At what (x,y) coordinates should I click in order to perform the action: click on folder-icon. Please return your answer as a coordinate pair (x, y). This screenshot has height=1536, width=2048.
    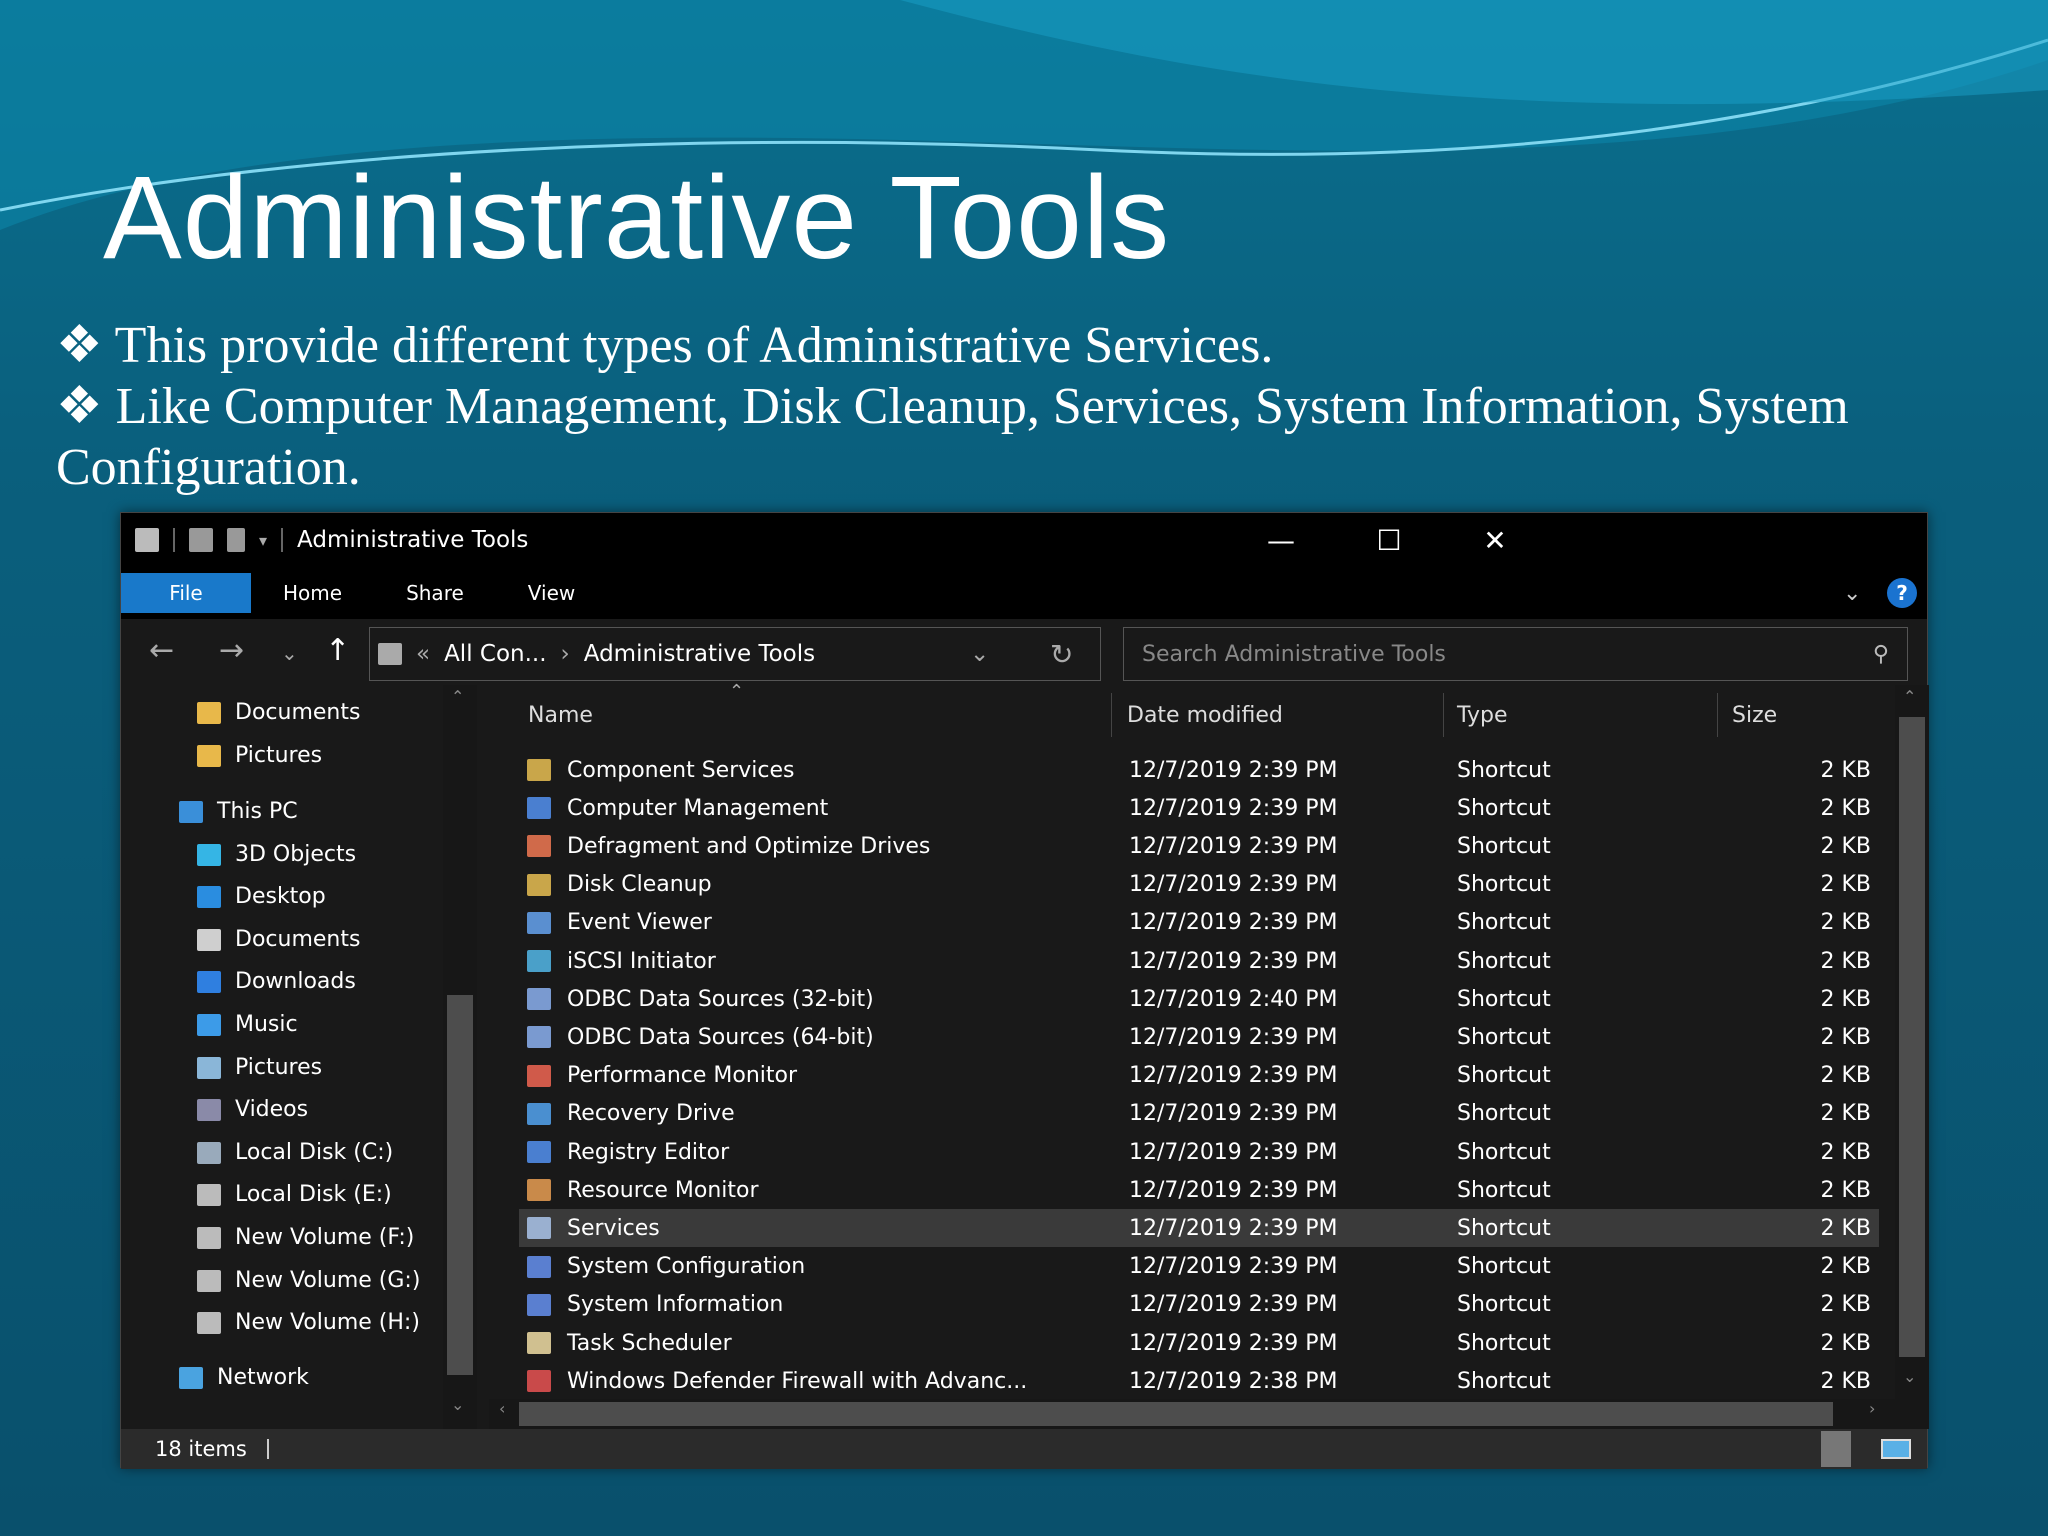
    Looking at the image, I should click on (209, 712).